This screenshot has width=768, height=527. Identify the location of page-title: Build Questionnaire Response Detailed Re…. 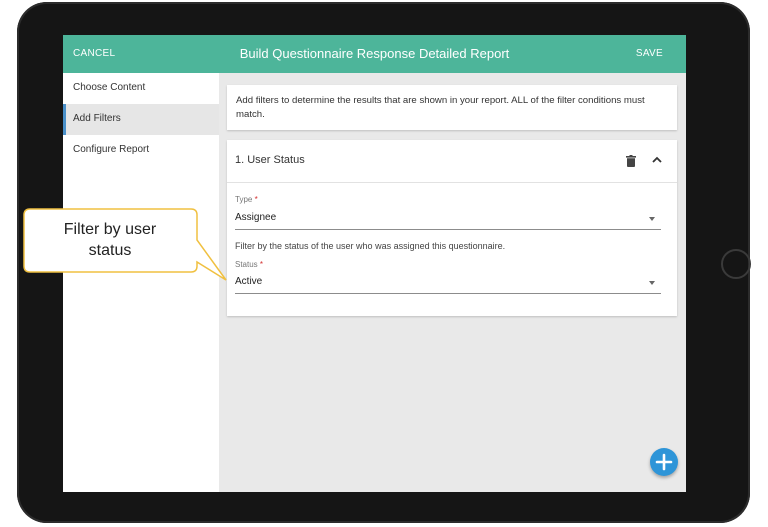
(374, 53).